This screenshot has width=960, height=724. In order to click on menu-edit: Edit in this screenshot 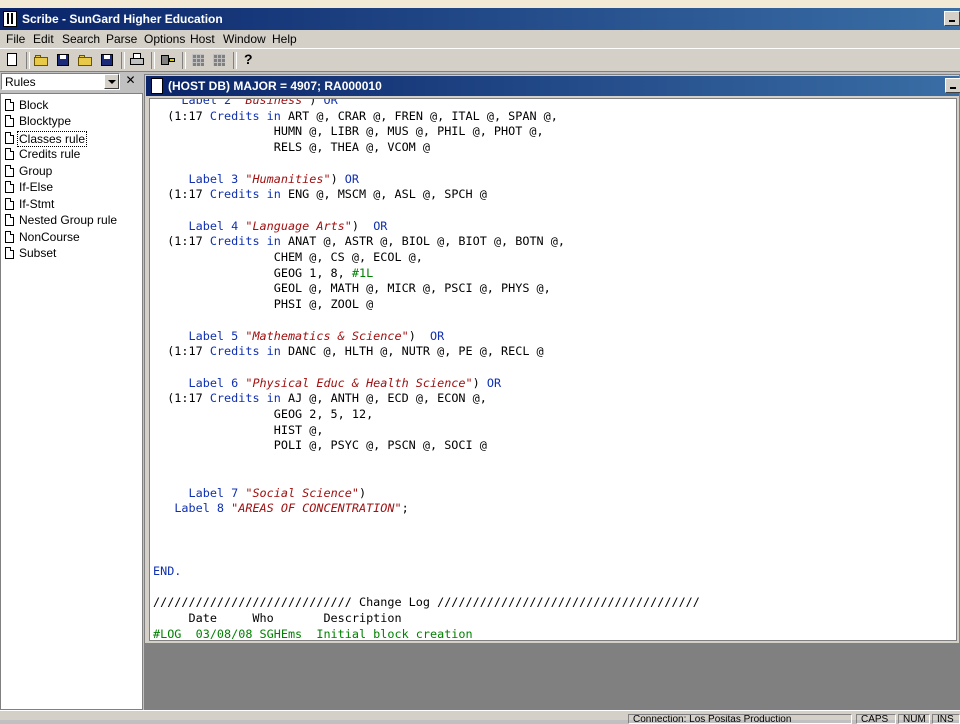, I will do `click(43, 39)`.